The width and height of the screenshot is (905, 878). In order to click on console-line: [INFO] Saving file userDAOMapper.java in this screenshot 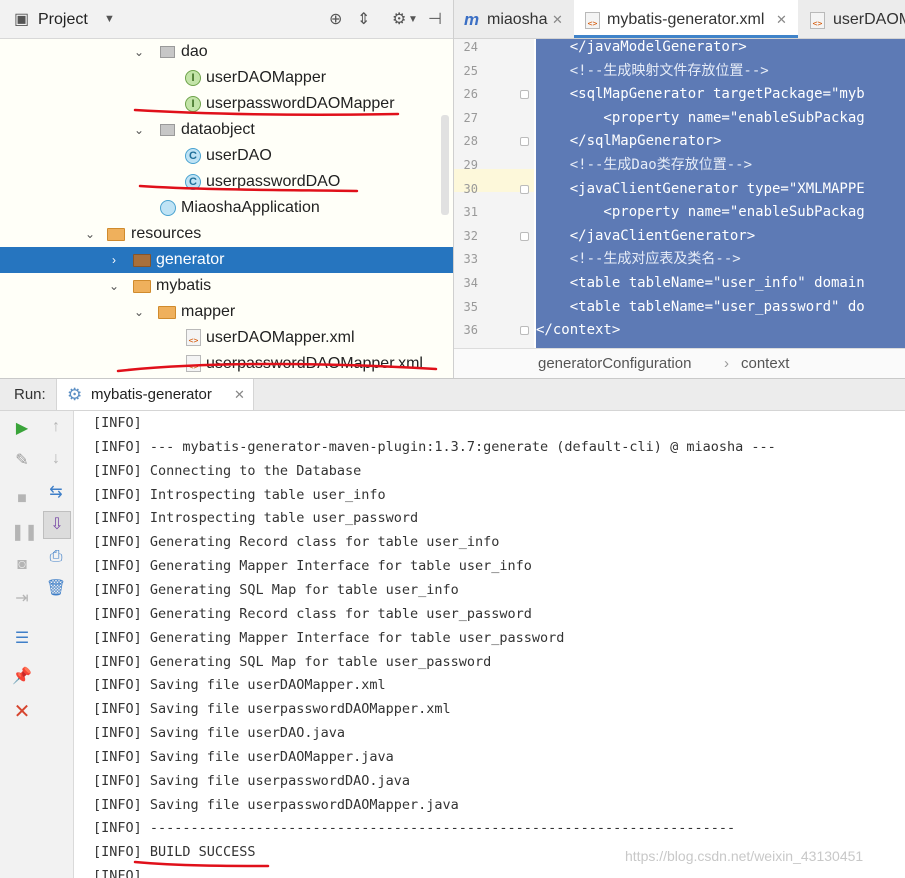, I will do `click(243, 756)`.